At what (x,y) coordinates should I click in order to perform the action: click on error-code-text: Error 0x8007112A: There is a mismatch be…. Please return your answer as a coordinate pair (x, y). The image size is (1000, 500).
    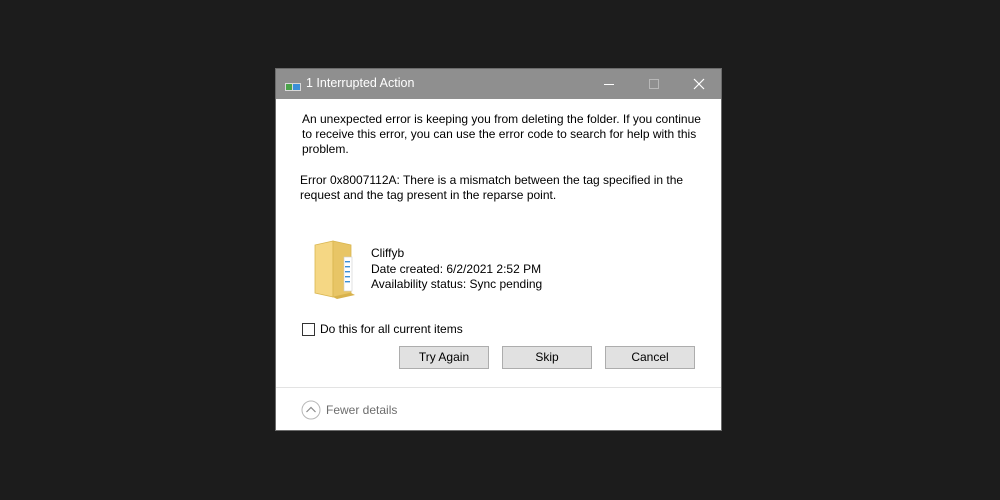
    Looking at the image, I should click on (492, 187).